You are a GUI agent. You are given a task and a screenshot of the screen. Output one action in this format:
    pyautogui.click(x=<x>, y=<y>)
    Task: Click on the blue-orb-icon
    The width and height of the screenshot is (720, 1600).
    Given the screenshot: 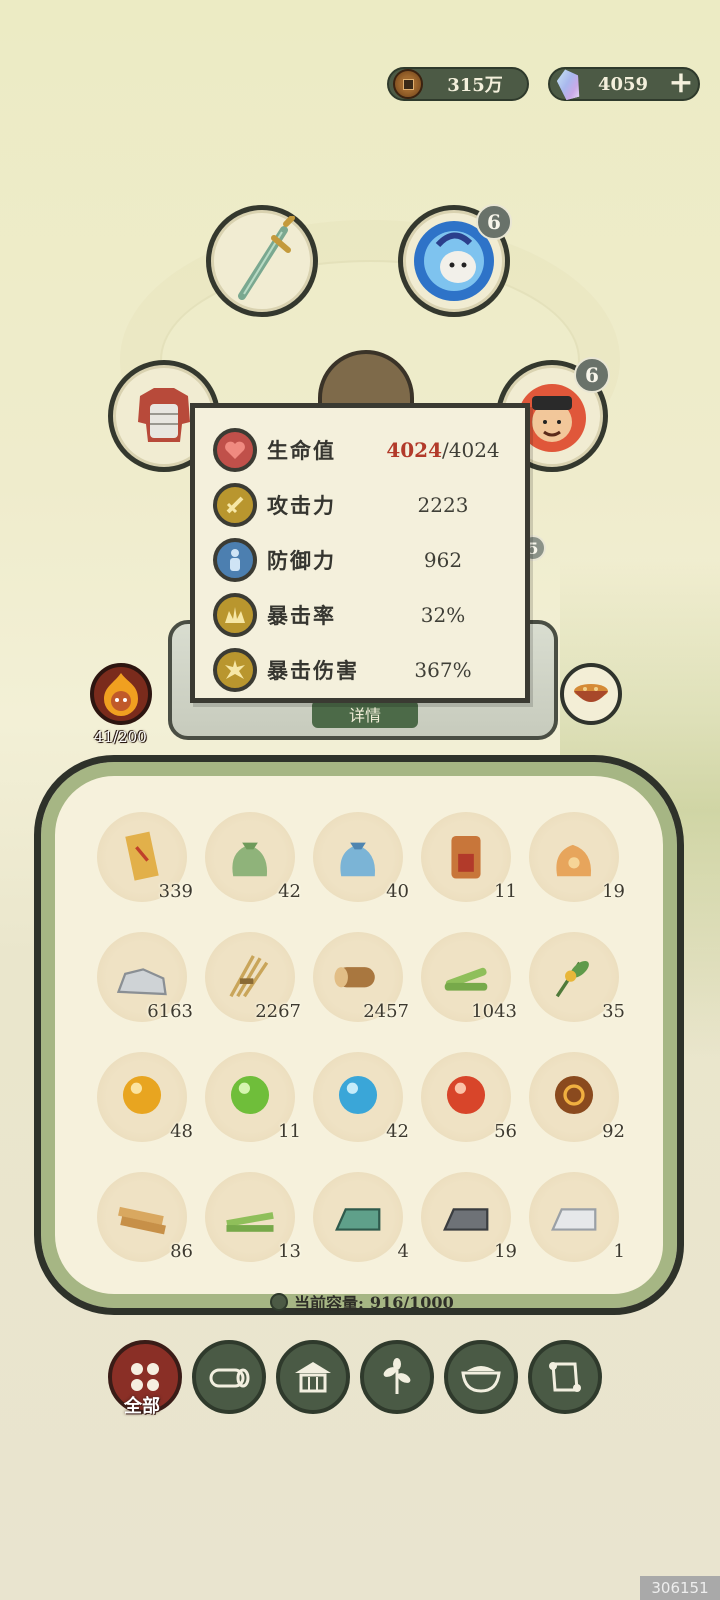 What is the action you would take?
    pyautogui.click(x=358, y=1095)
    